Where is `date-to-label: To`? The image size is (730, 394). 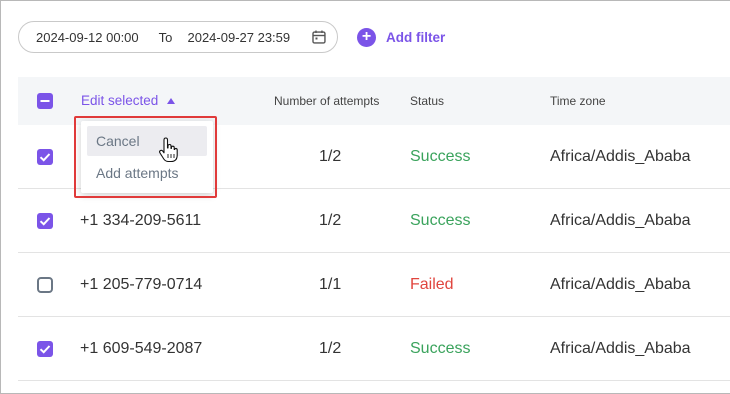
date-to-label: To is located at coordinates (165, 37).